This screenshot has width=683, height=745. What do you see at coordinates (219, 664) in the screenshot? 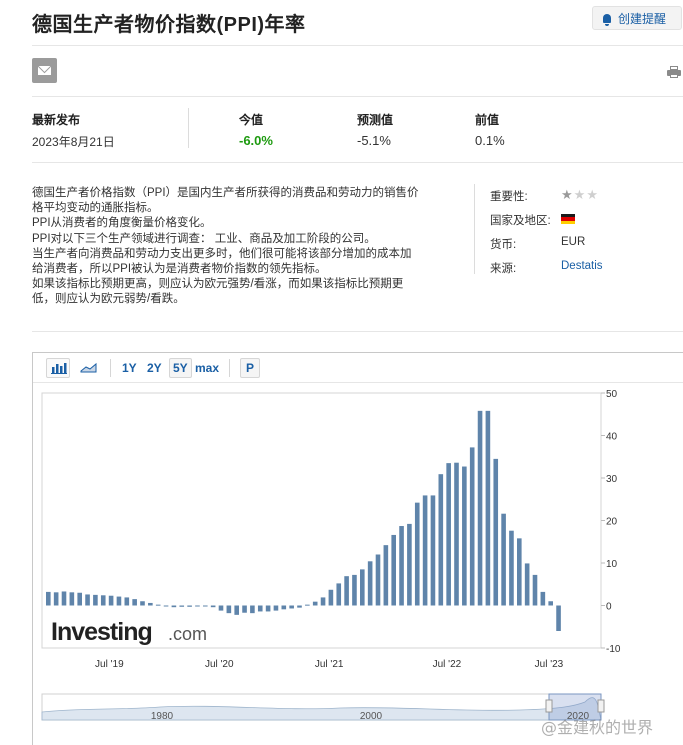
I see `x-tick-label: Jul '20` at bounding box center [219, 664].